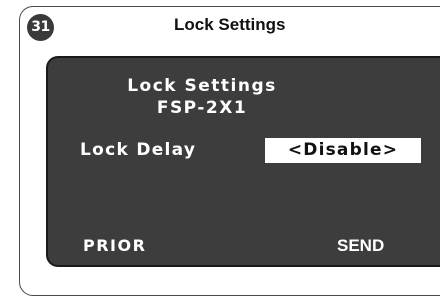  Describe the element at coordinates (360, 246) in the screenshot. I see `send-softkey: SEND` at that location.